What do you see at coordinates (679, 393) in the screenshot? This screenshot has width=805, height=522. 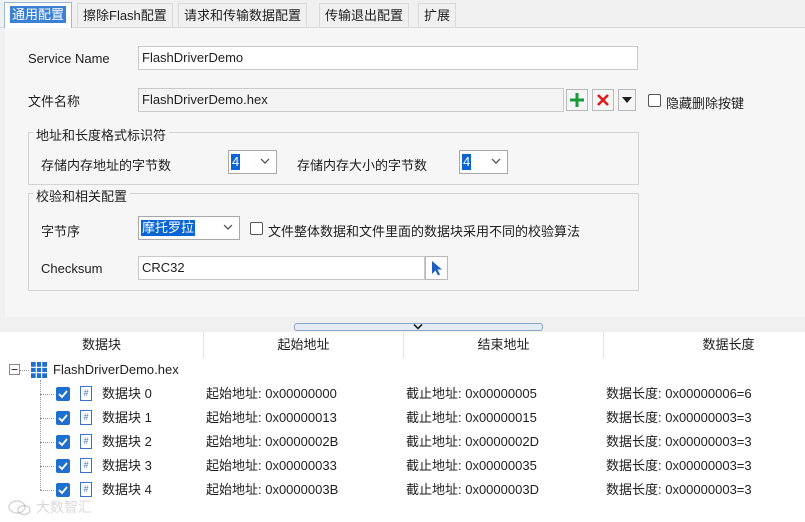 I see `block-length: 数据长度: 0x00000006=6` at bounding box center [679, 393].